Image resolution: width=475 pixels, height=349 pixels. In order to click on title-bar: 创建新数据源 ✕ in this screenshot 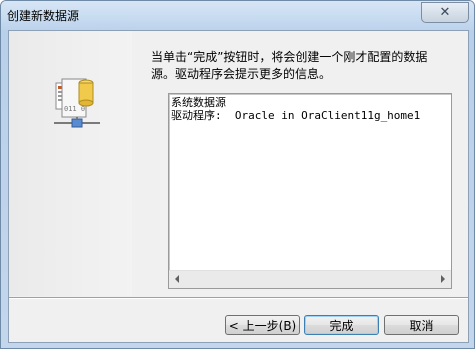, I will do `click(237, 15)`.